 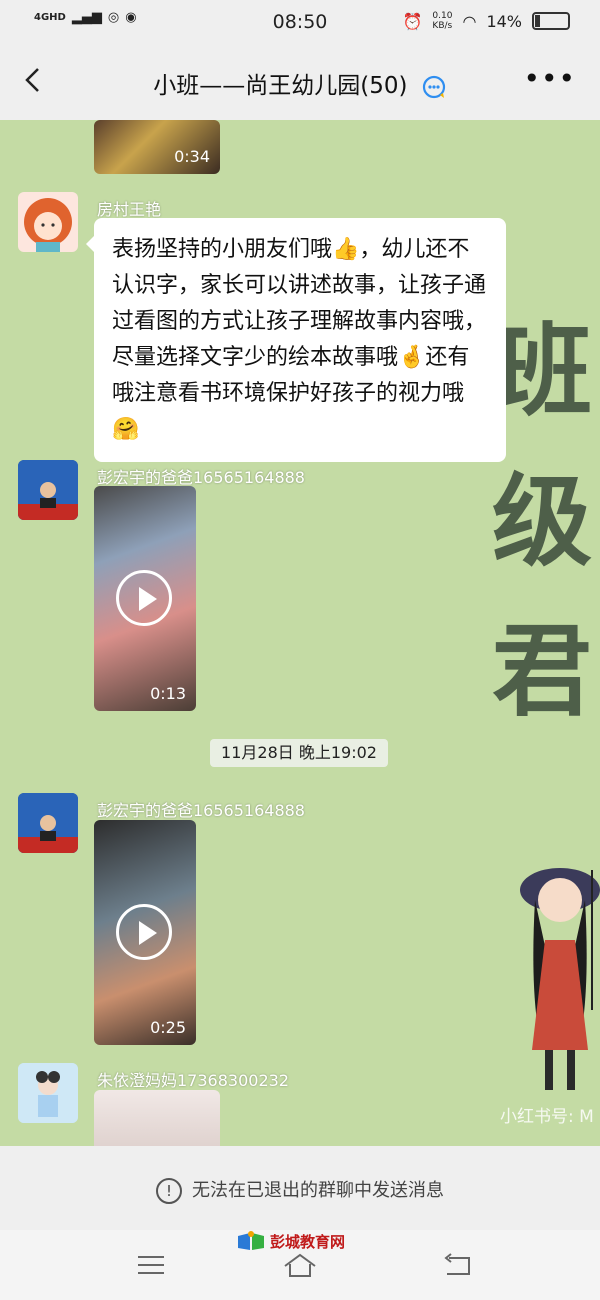 What do you see at coordinates (433, 86) in the screenshot?
I see `group-chat-icon` at bounding box center [433, 86].